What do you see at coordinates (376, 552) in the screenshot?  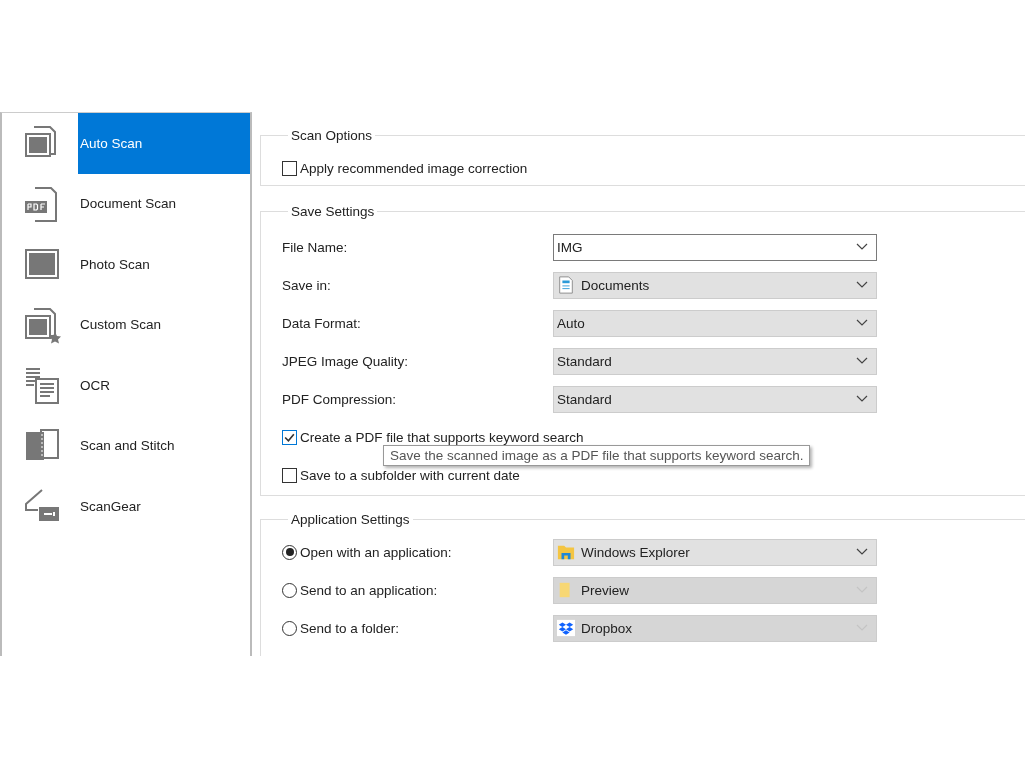 I see `radio-label: Open with an application:` at bounding box center [376, 552].